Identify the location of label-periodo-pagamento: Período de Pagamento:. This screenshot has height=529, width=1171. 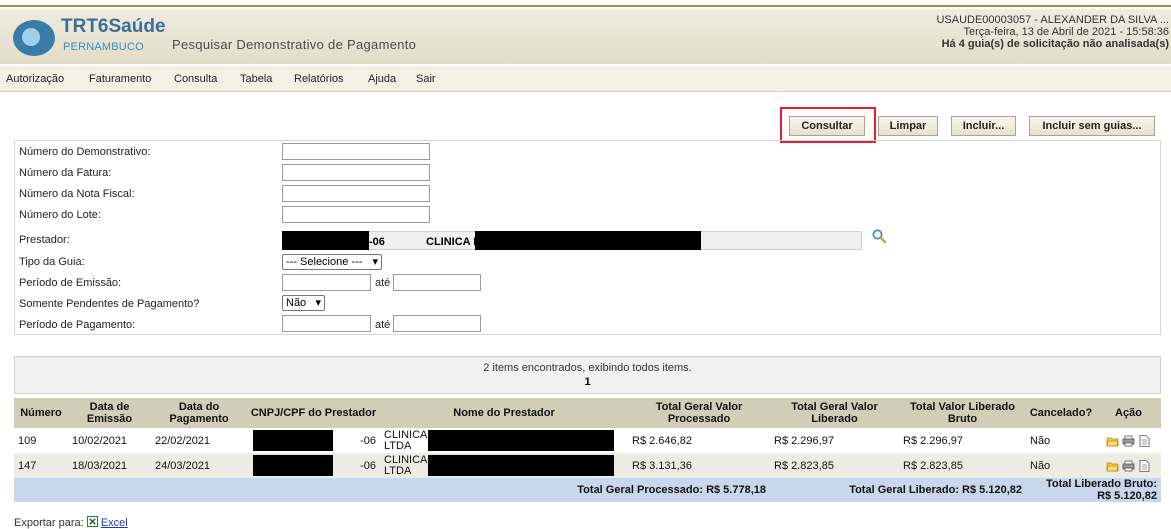
(77, 325).